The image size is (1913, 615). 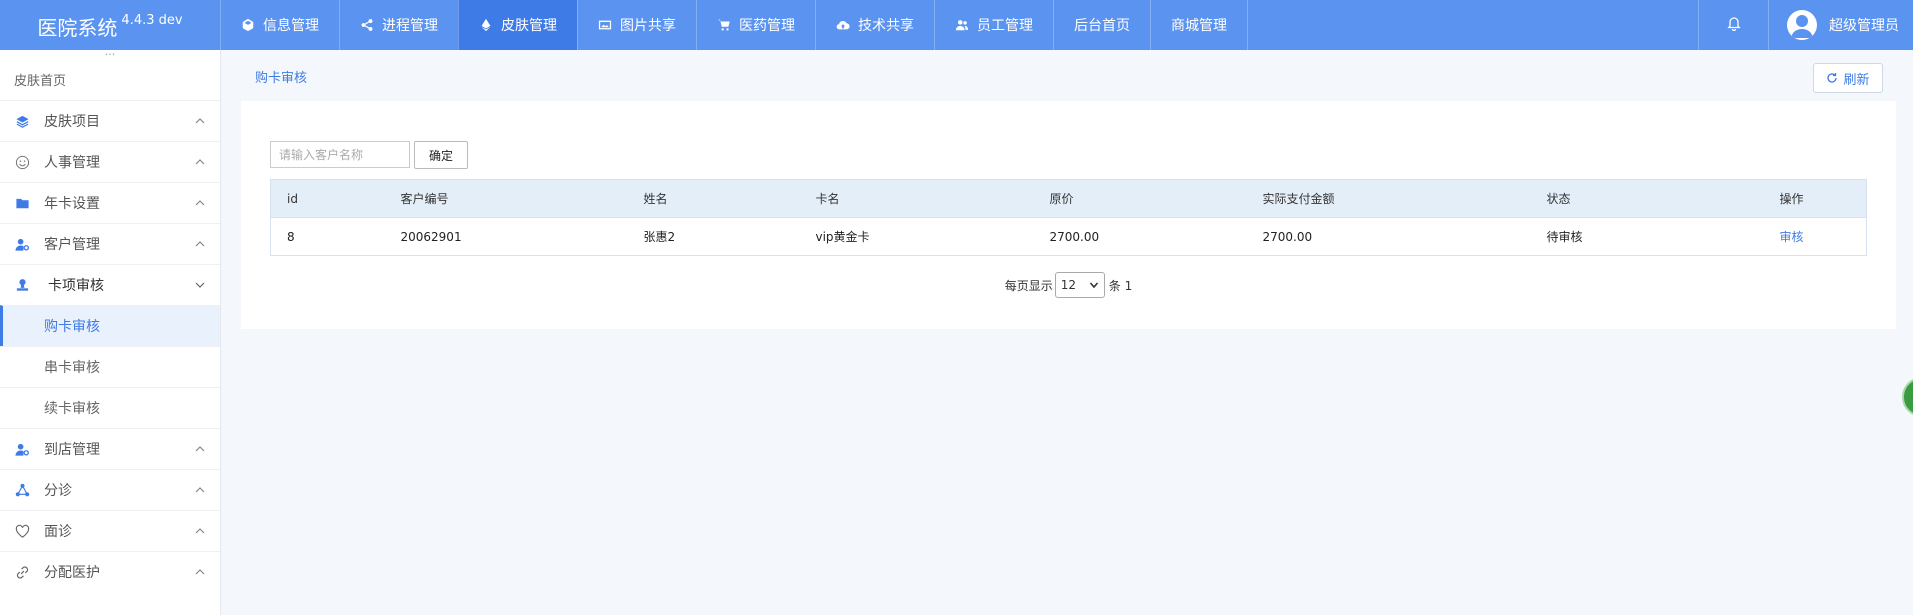 What do you see at coordinates (1120, 285) in the screenshot?
I see `total-count: 条 1` at bounding box center [1120, 285].